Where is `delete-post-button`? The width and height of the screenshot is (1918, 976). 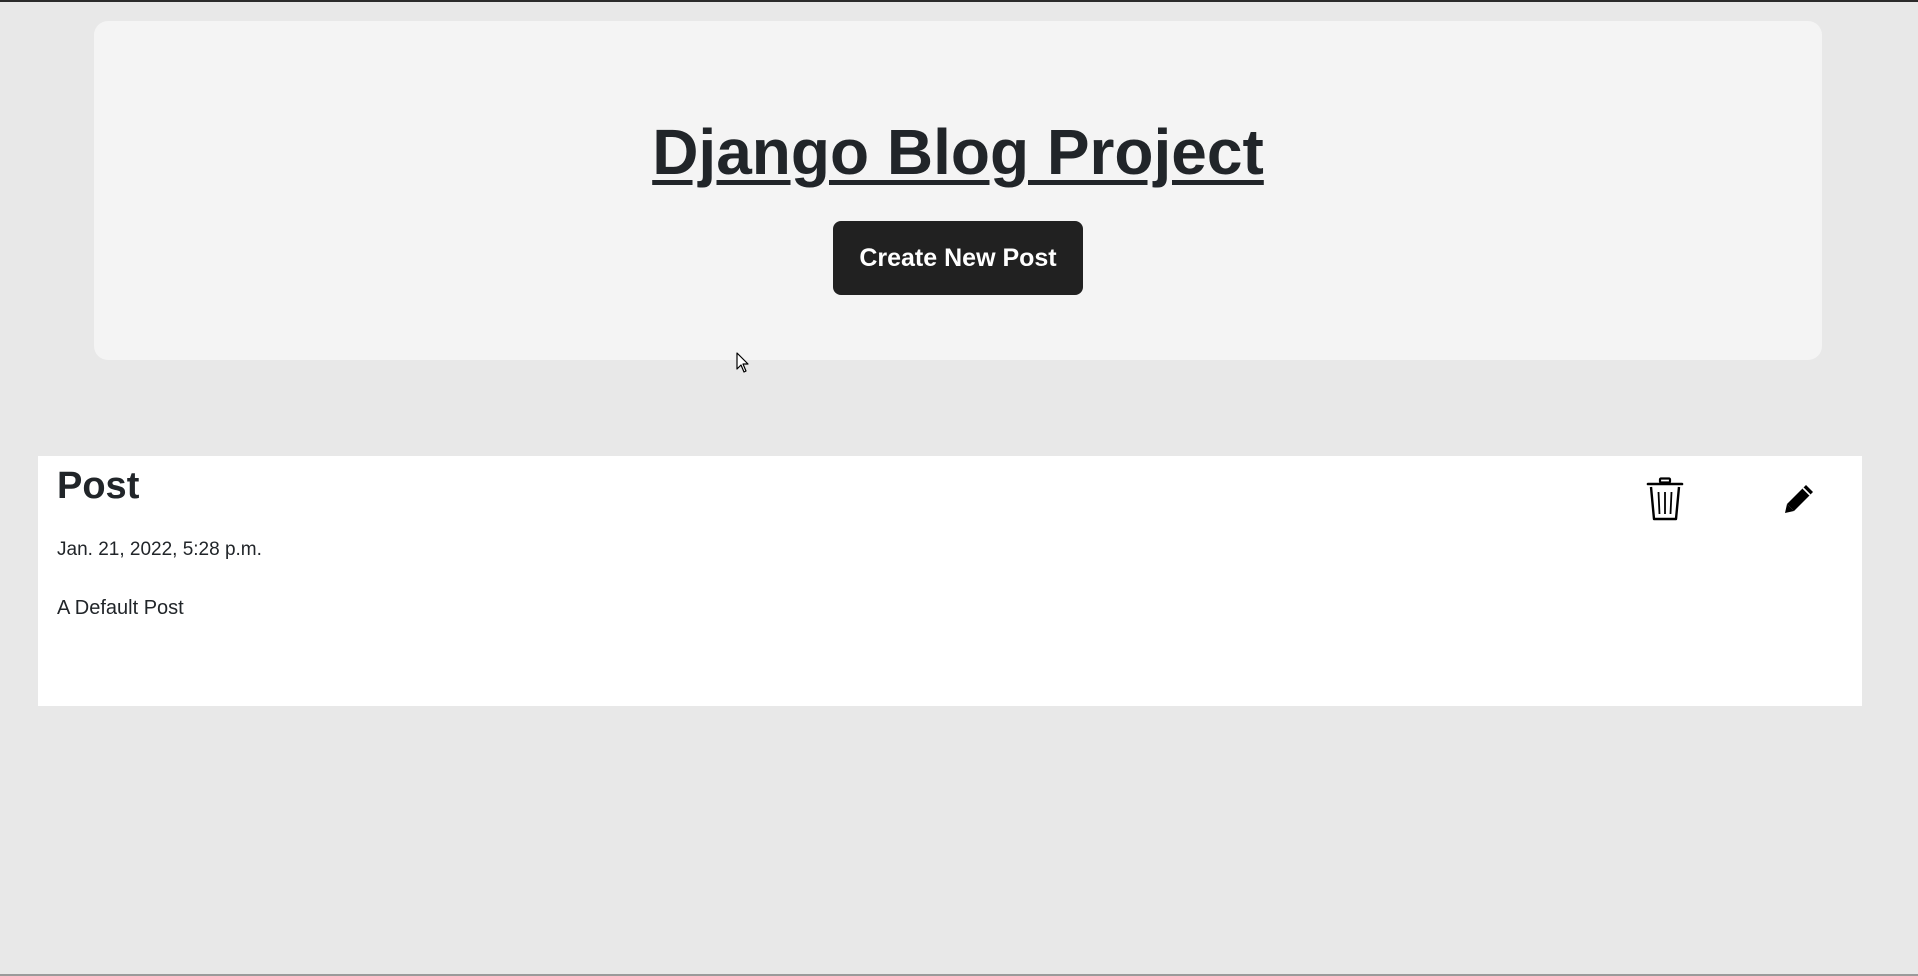 delete-post-button is located at coordinates (1665, 499).